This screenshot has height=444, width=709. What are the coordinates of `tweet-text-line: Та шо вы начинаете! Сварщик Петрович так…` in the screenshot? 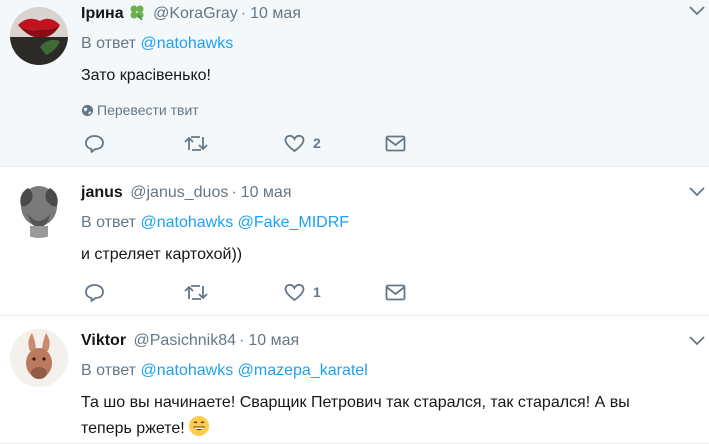 It's located at (355, 402).